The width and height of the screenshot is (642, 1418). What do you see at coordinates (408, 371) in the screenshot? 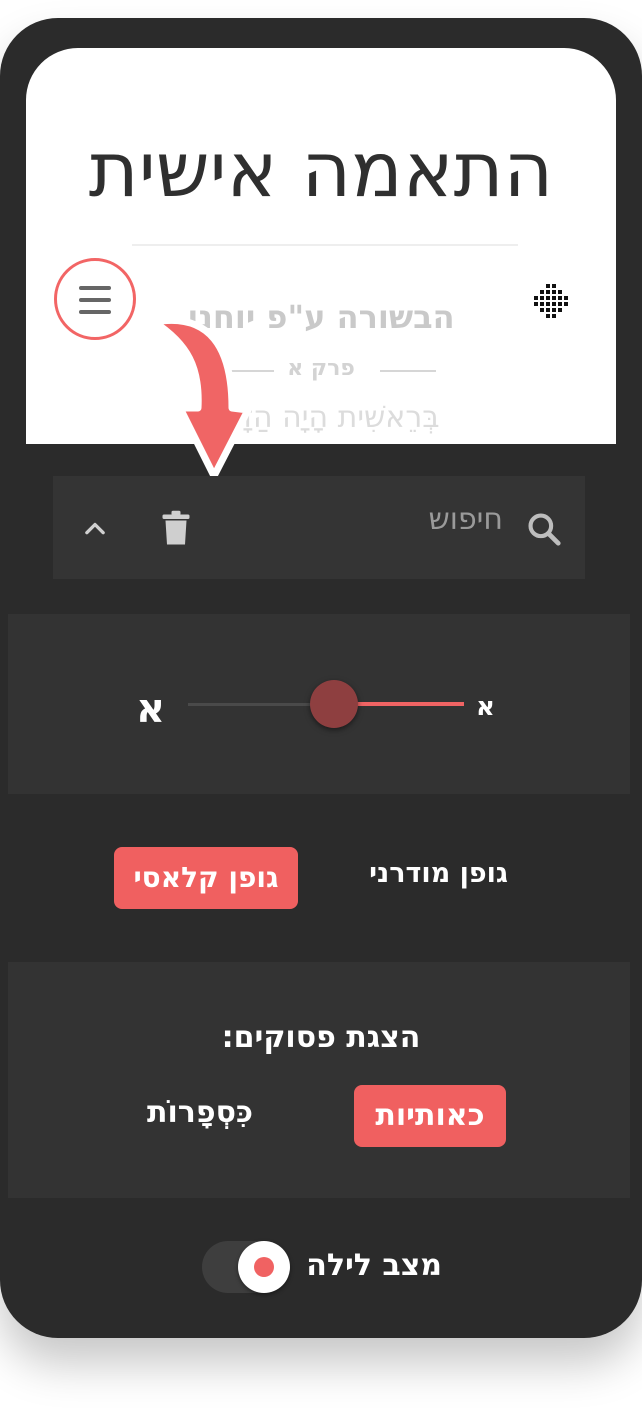
I see `chapter-divider-right` at bounding box center [408, 371].